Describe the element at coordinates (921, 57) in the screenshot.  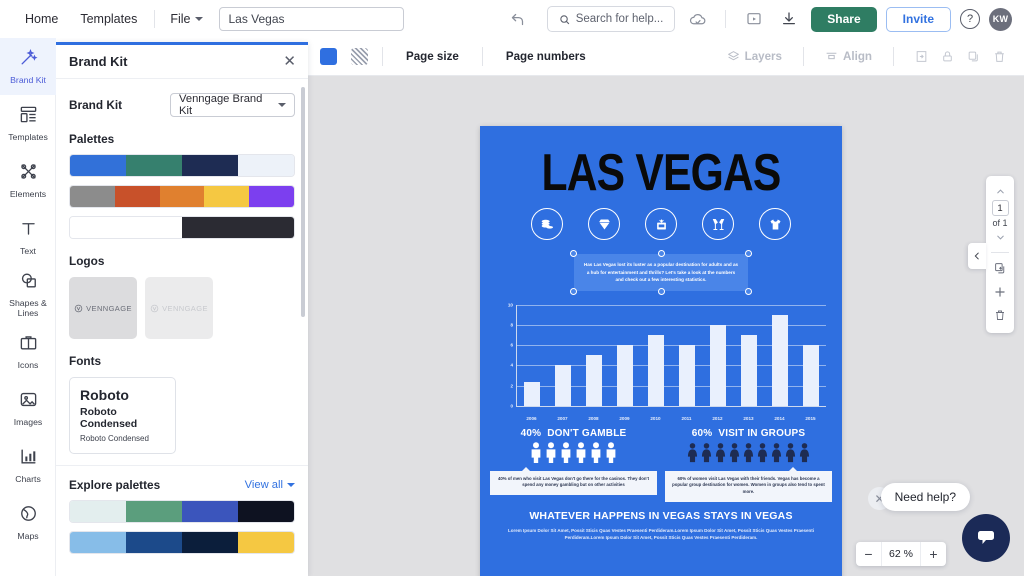
I see `frame-icon` at that location.